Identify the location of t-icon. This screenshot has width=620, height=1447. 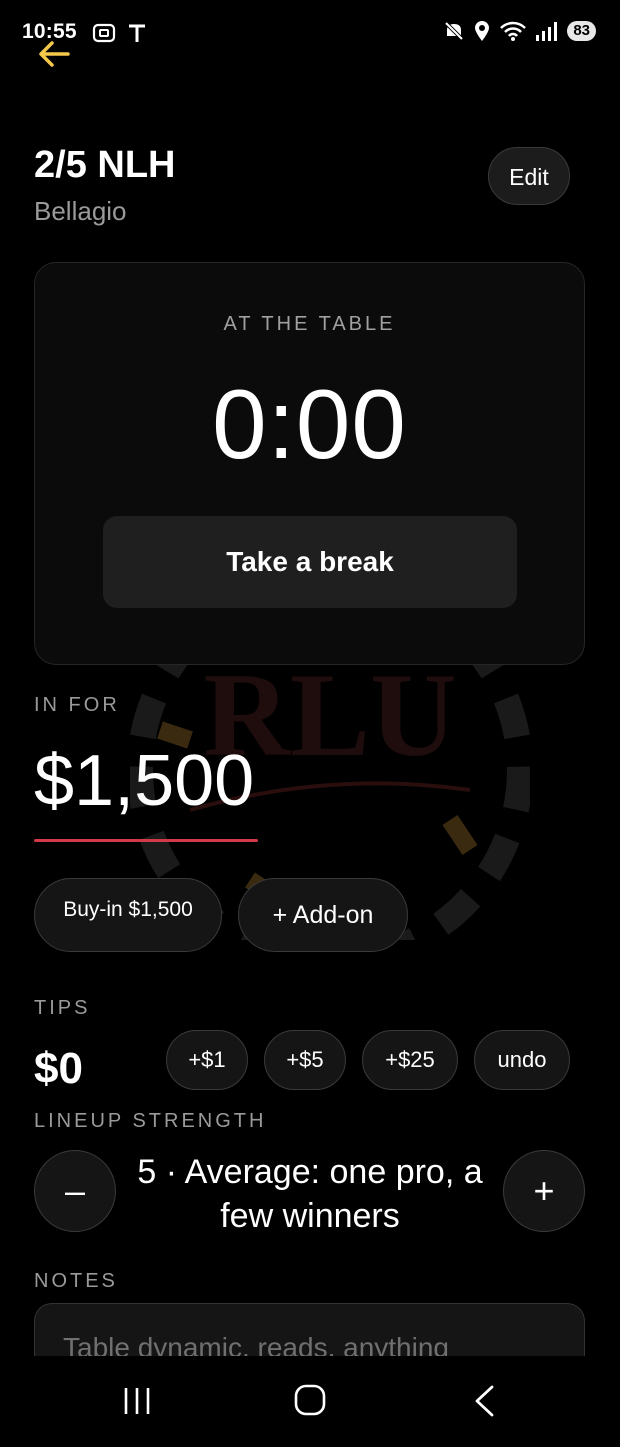
(137, 33).